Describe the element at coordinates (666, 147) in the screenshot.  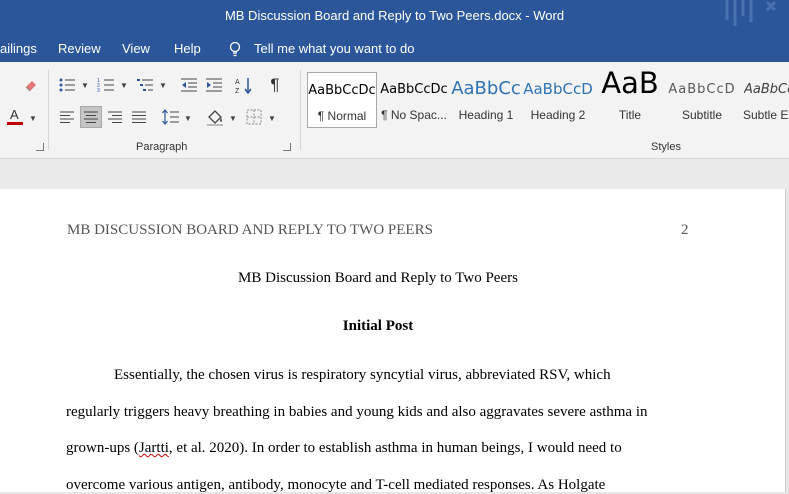
I see `styles-group-label: Styles` at that location.